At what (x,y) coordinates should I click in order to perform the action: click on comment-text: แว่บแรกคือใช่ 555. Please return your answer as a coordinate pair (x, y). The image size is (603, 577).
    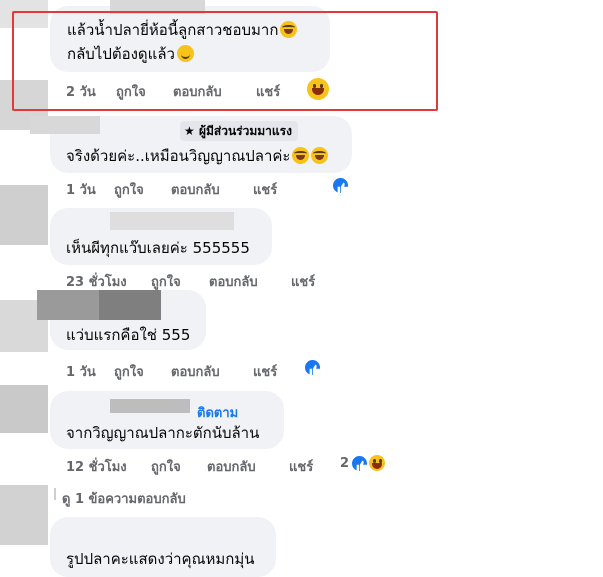
    Looking at the image, I should click on (128, 335).